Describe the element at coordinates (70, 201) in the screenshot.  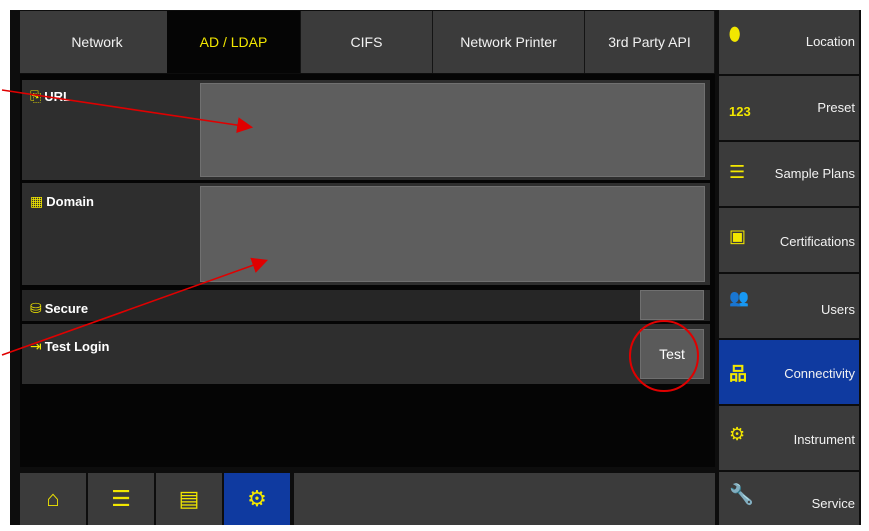
I see `domain-label: Domain` at that location.